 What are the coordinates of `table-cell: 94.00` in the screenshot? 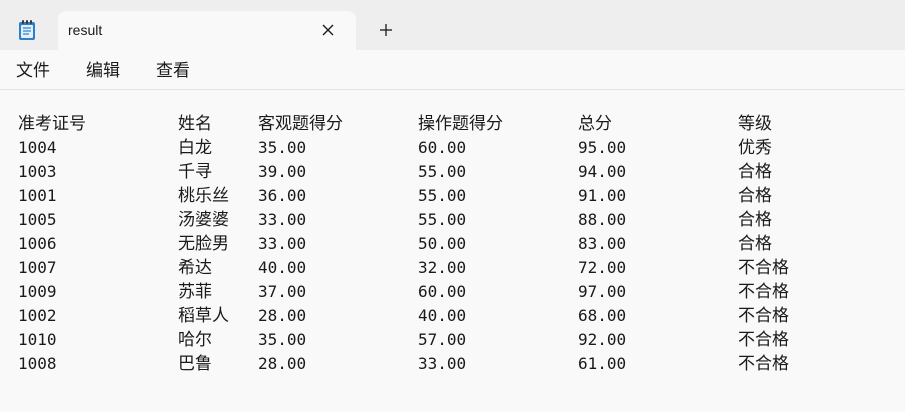 It's located at (602, 171).